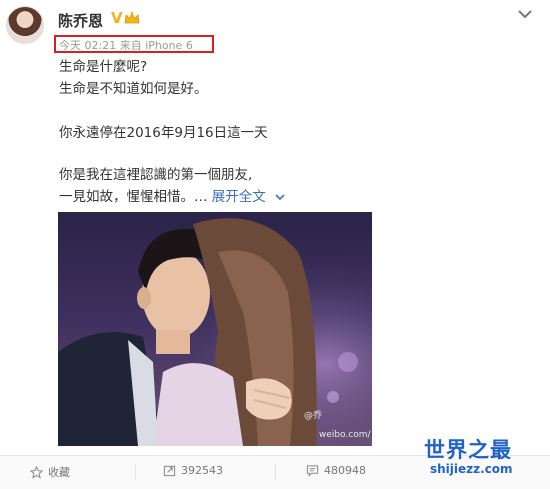 Image resolution: width=550 pixels, height=489 pixels. I want to click on repost-button: 392543, so click(193, 470).